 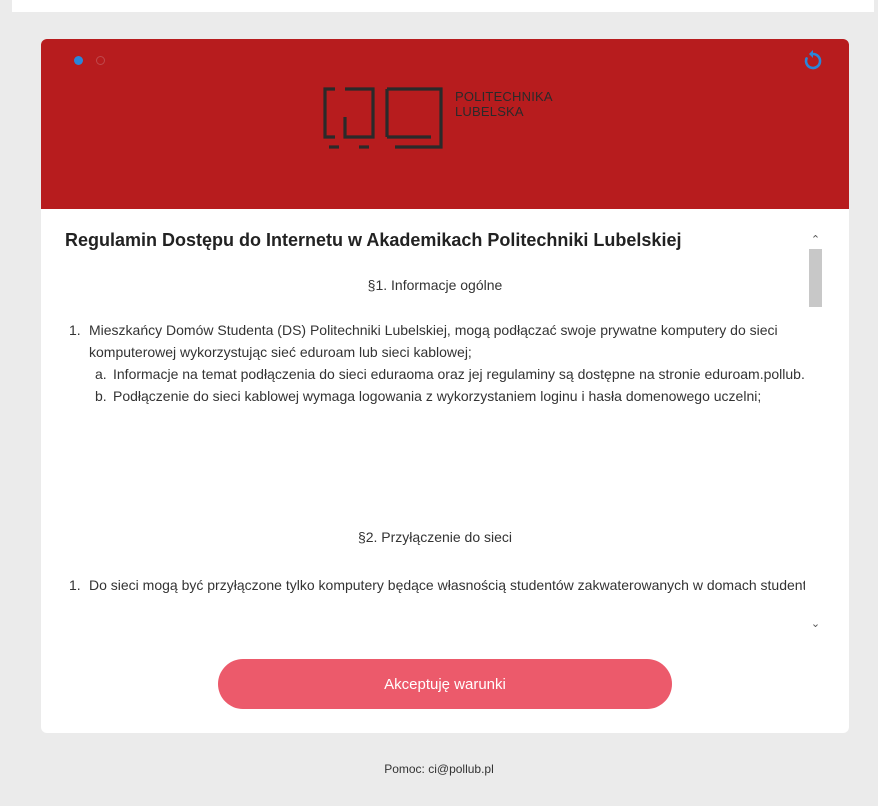 I want to click on section-1-heading-wrap: §1. Informacje ogólne, so click(x=435, y=285).